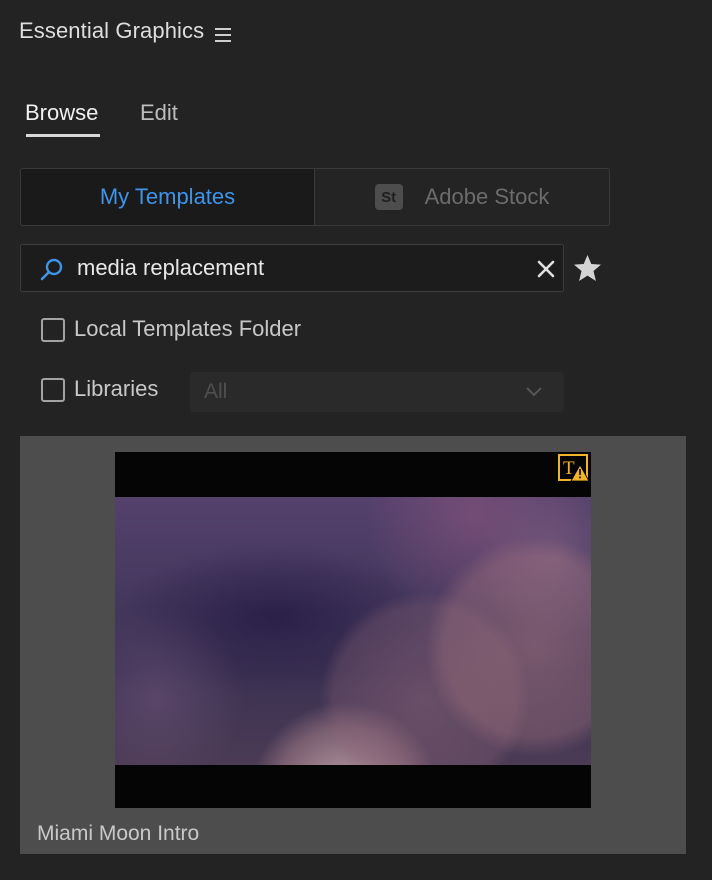 The width and height of the screenshot is (712, 880). I want to click on search-input, so click(297, 268).